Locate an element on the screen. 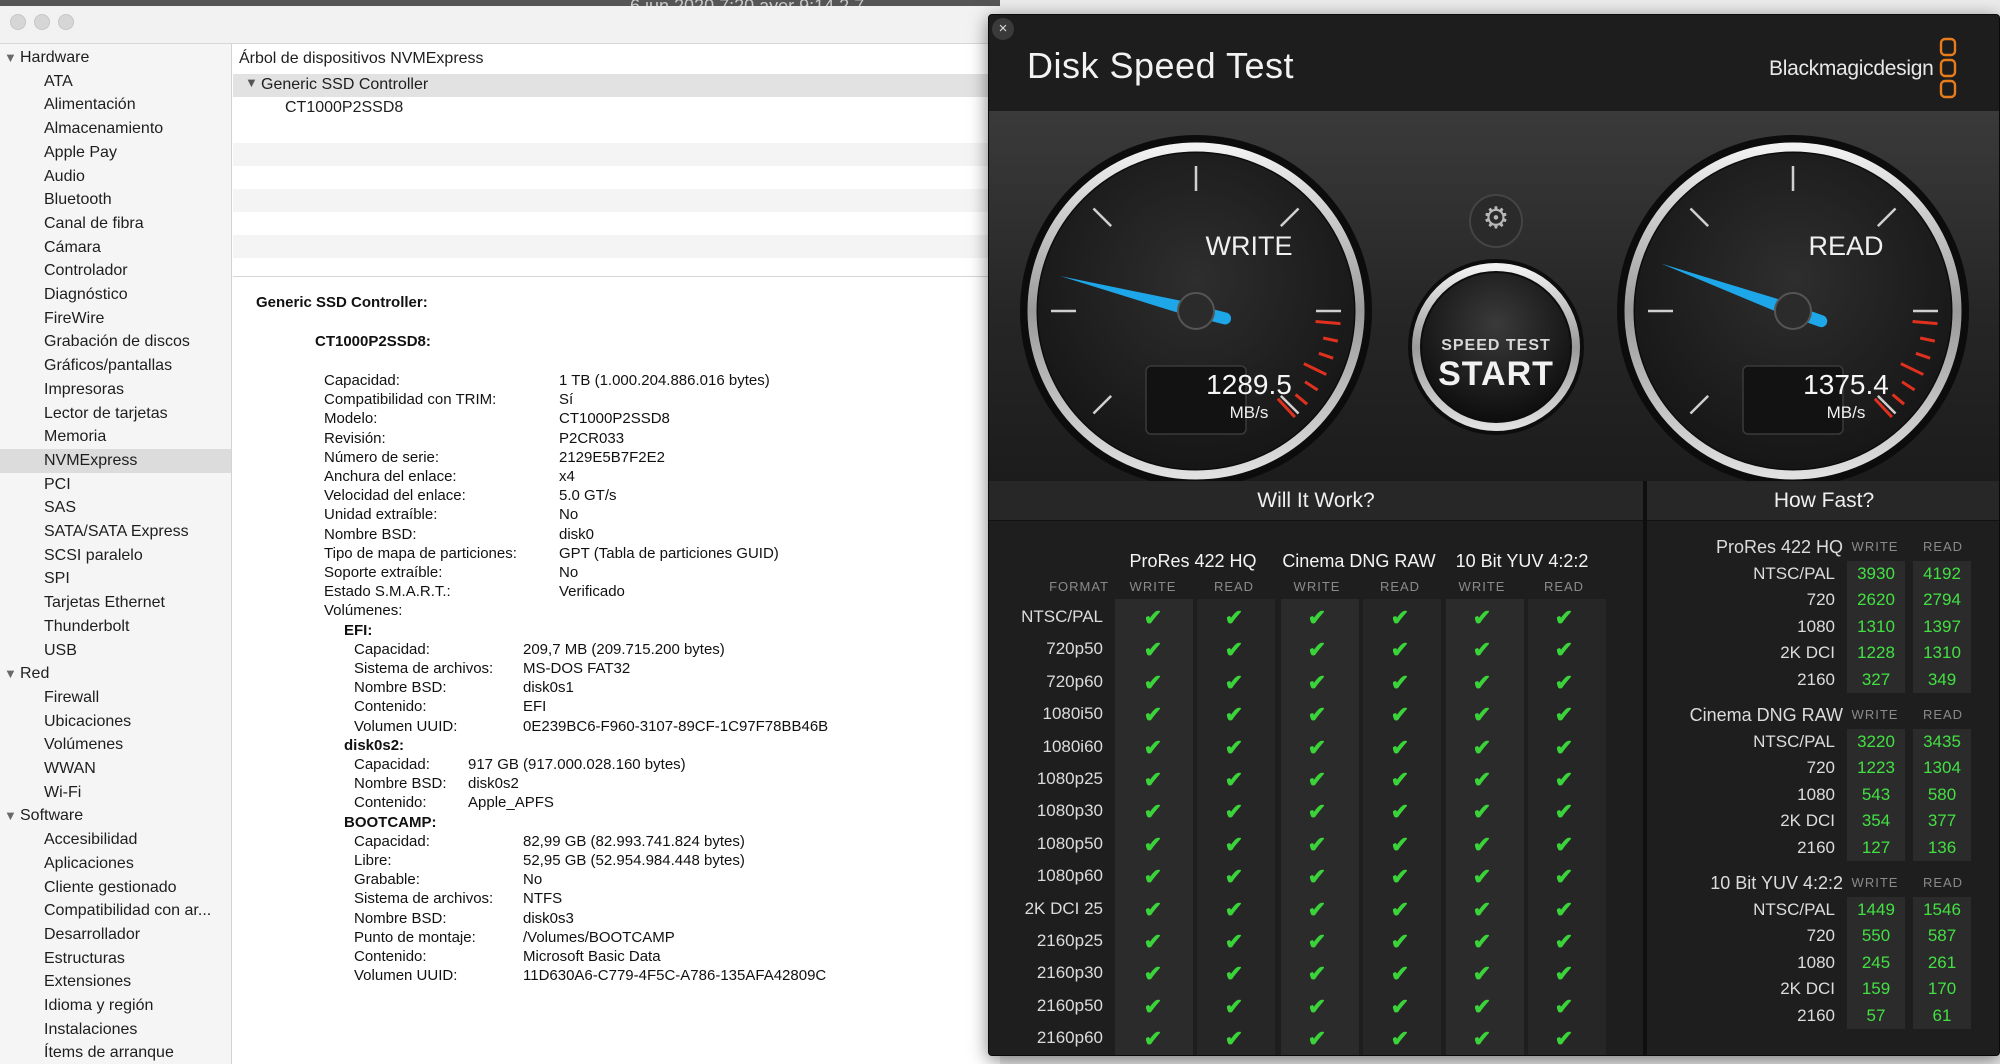 This screenshot has width=2000, height=1064. read-speed-unit: MB/s is located at coordinates (1846, 412).